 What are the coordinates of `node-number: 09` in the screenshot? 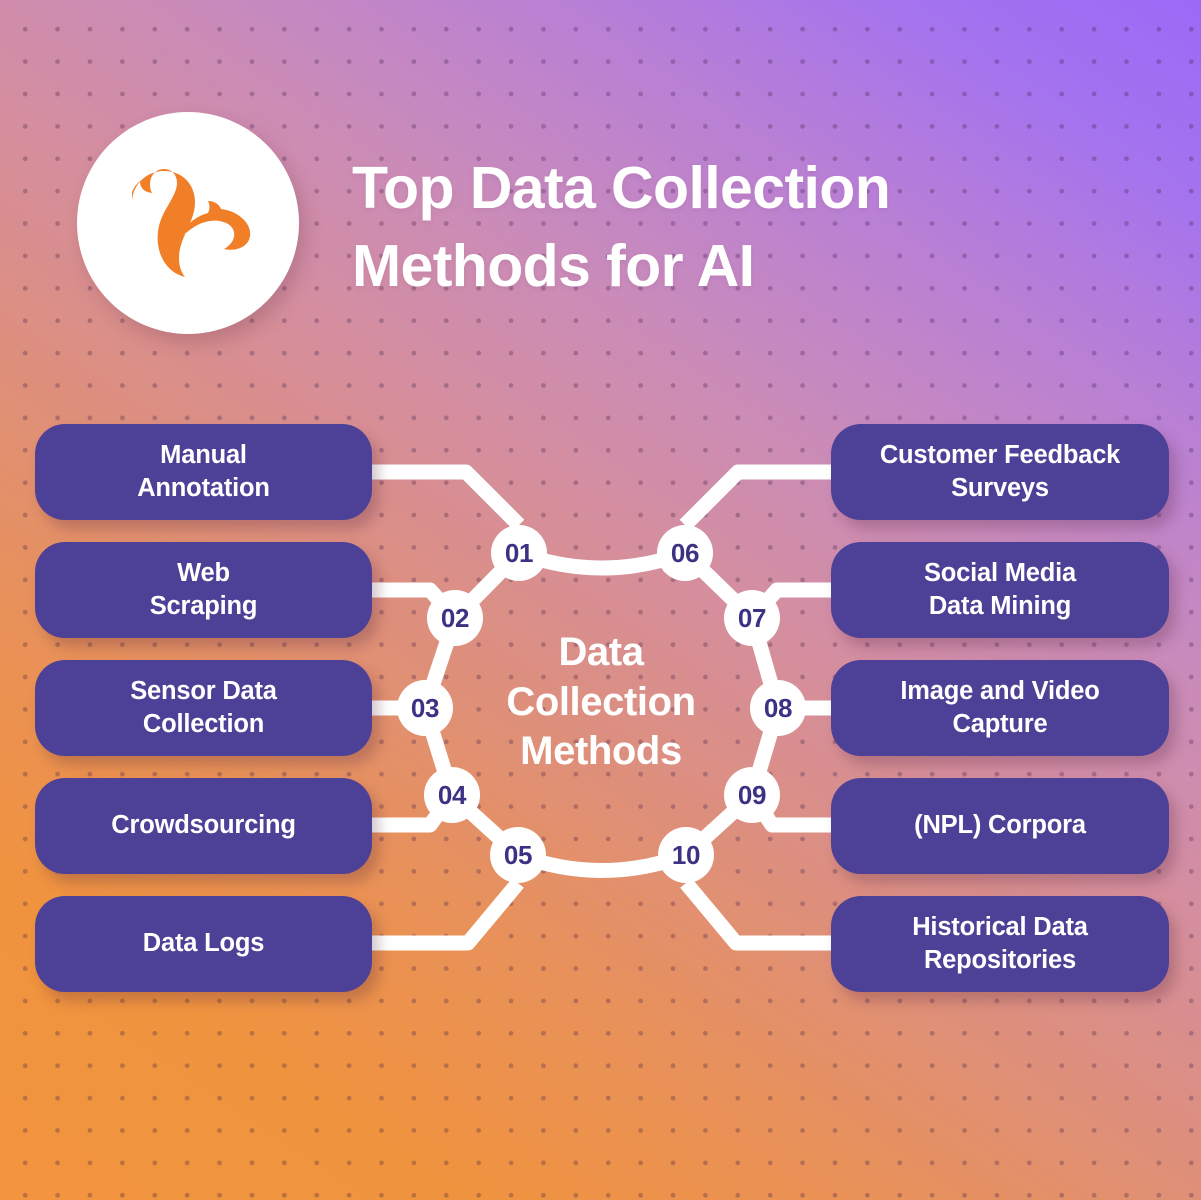 It's located at (752, 794).